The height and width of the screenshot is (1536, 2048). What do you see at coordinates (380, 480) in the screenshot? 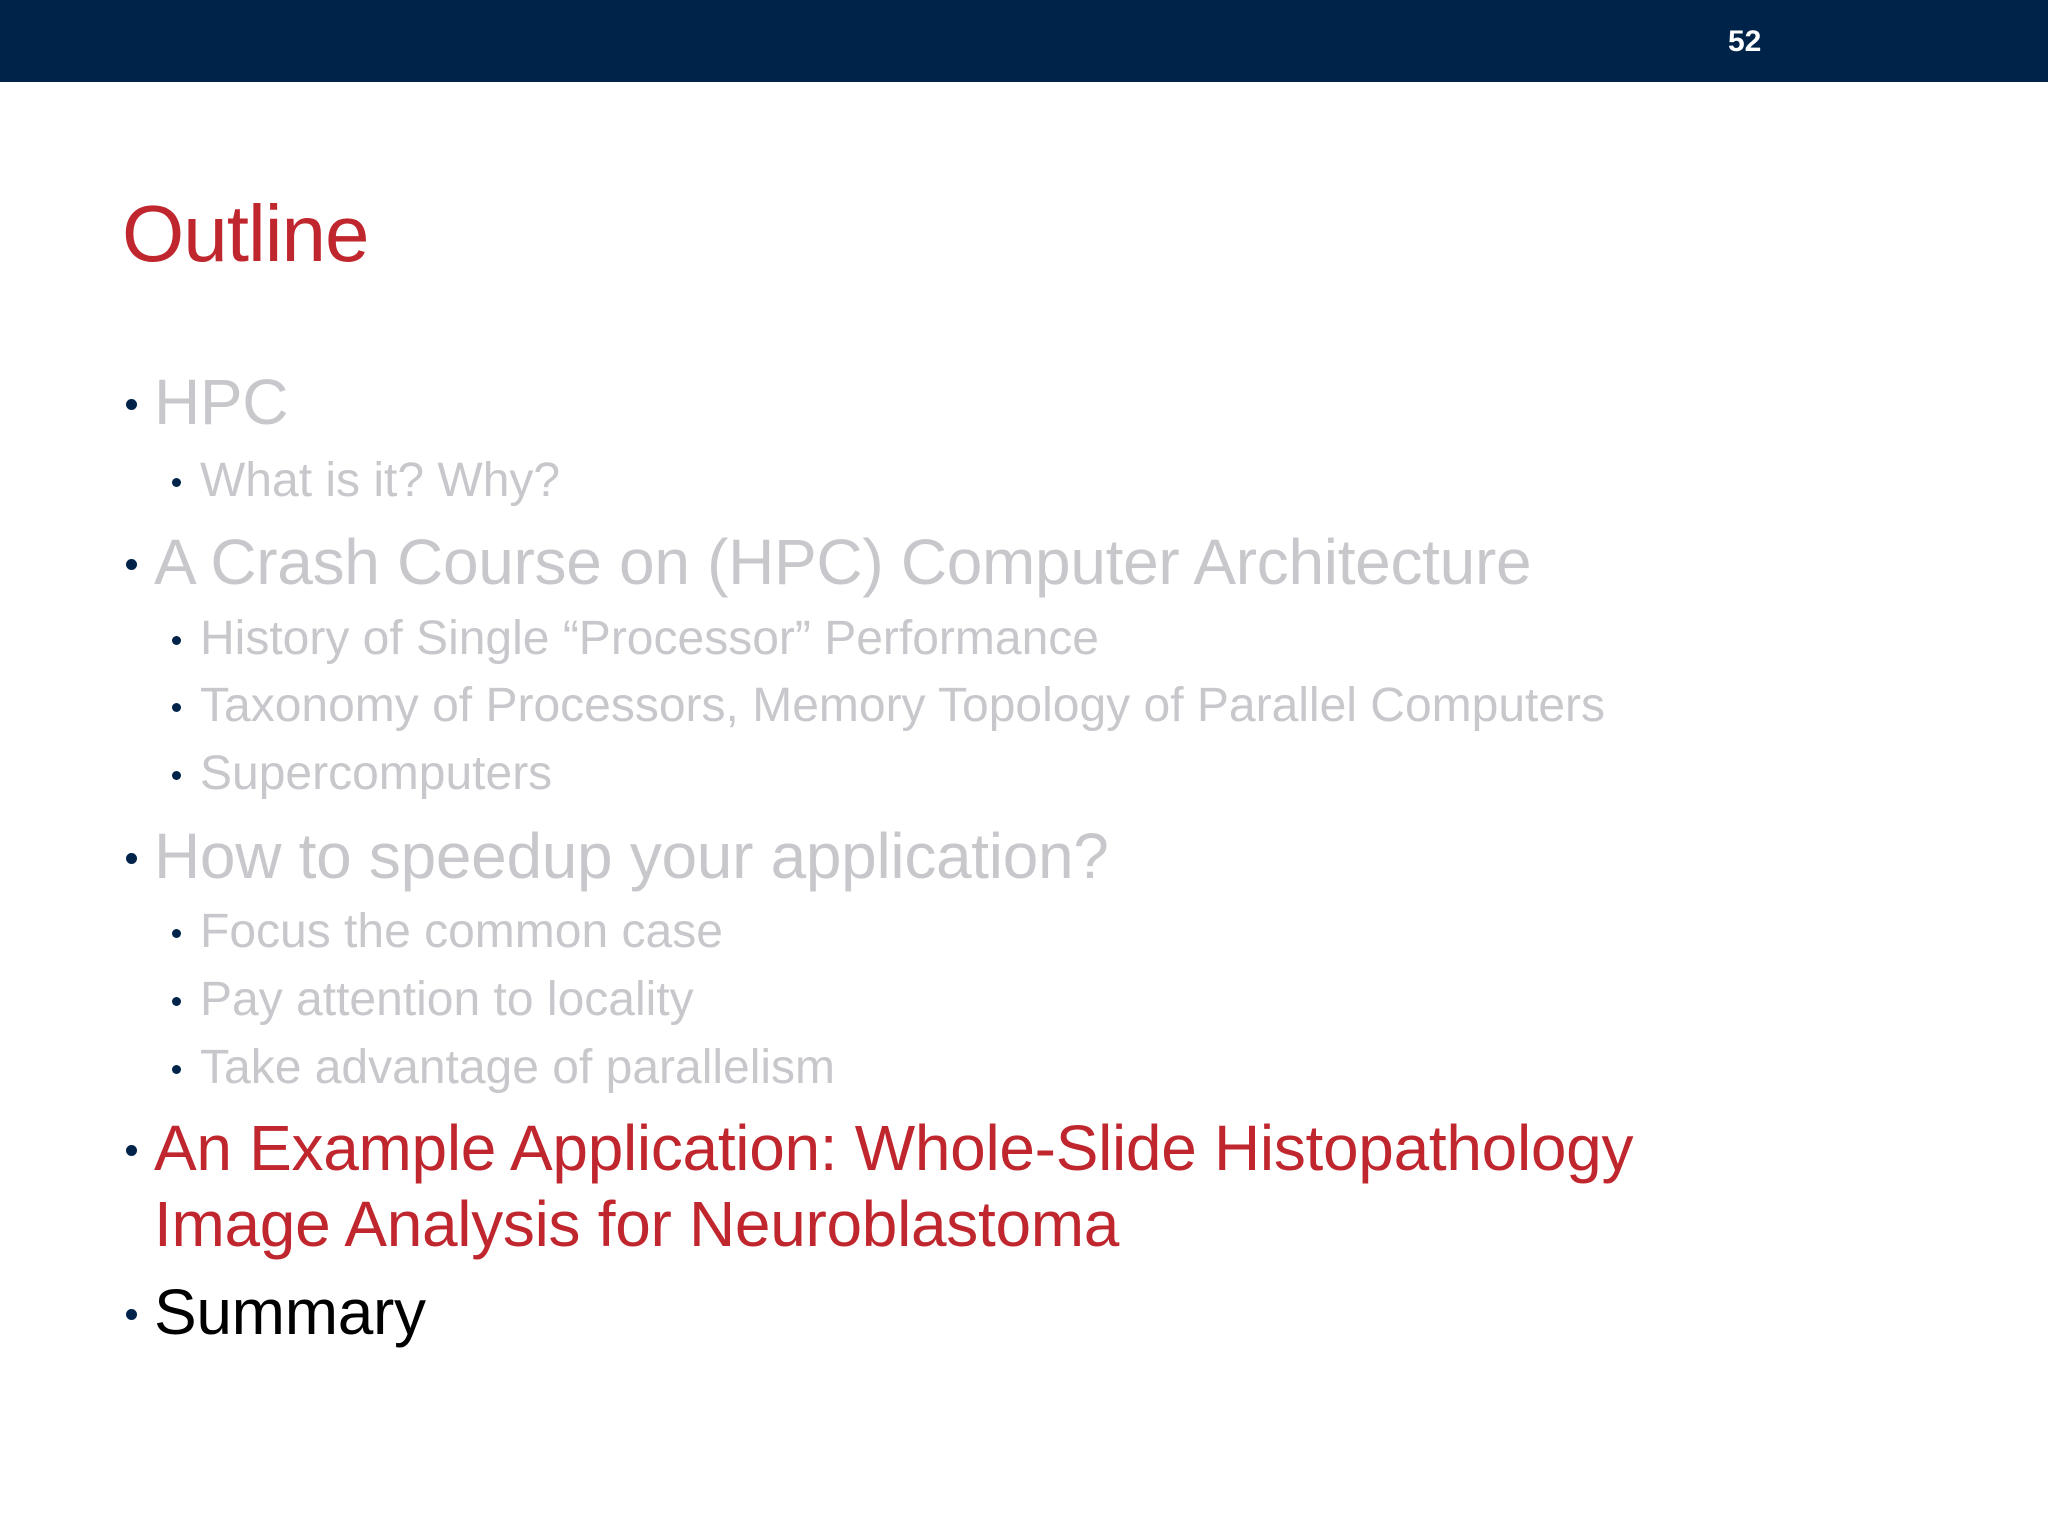
I see `outline-item-label: What is it? Why?` at bounding box center [380, 480].